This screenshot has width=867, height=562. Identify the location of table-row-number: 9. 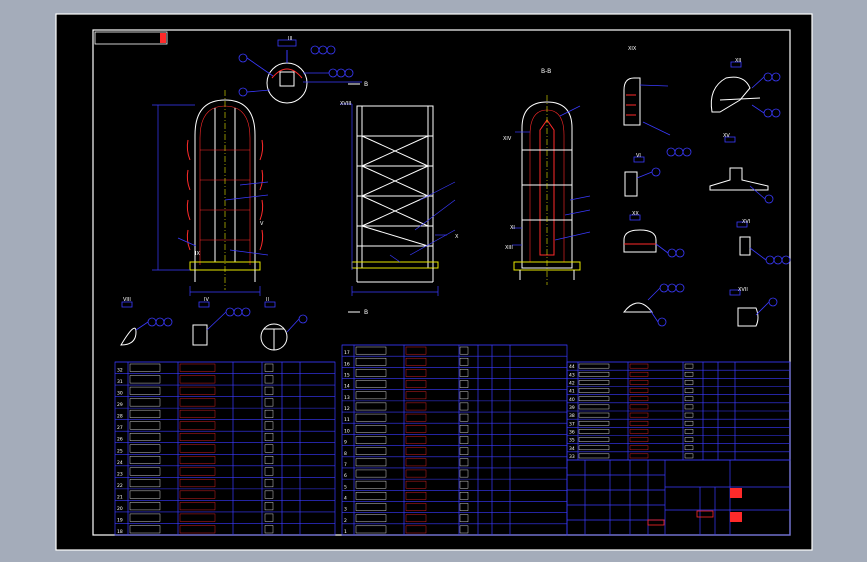
(345, 443).